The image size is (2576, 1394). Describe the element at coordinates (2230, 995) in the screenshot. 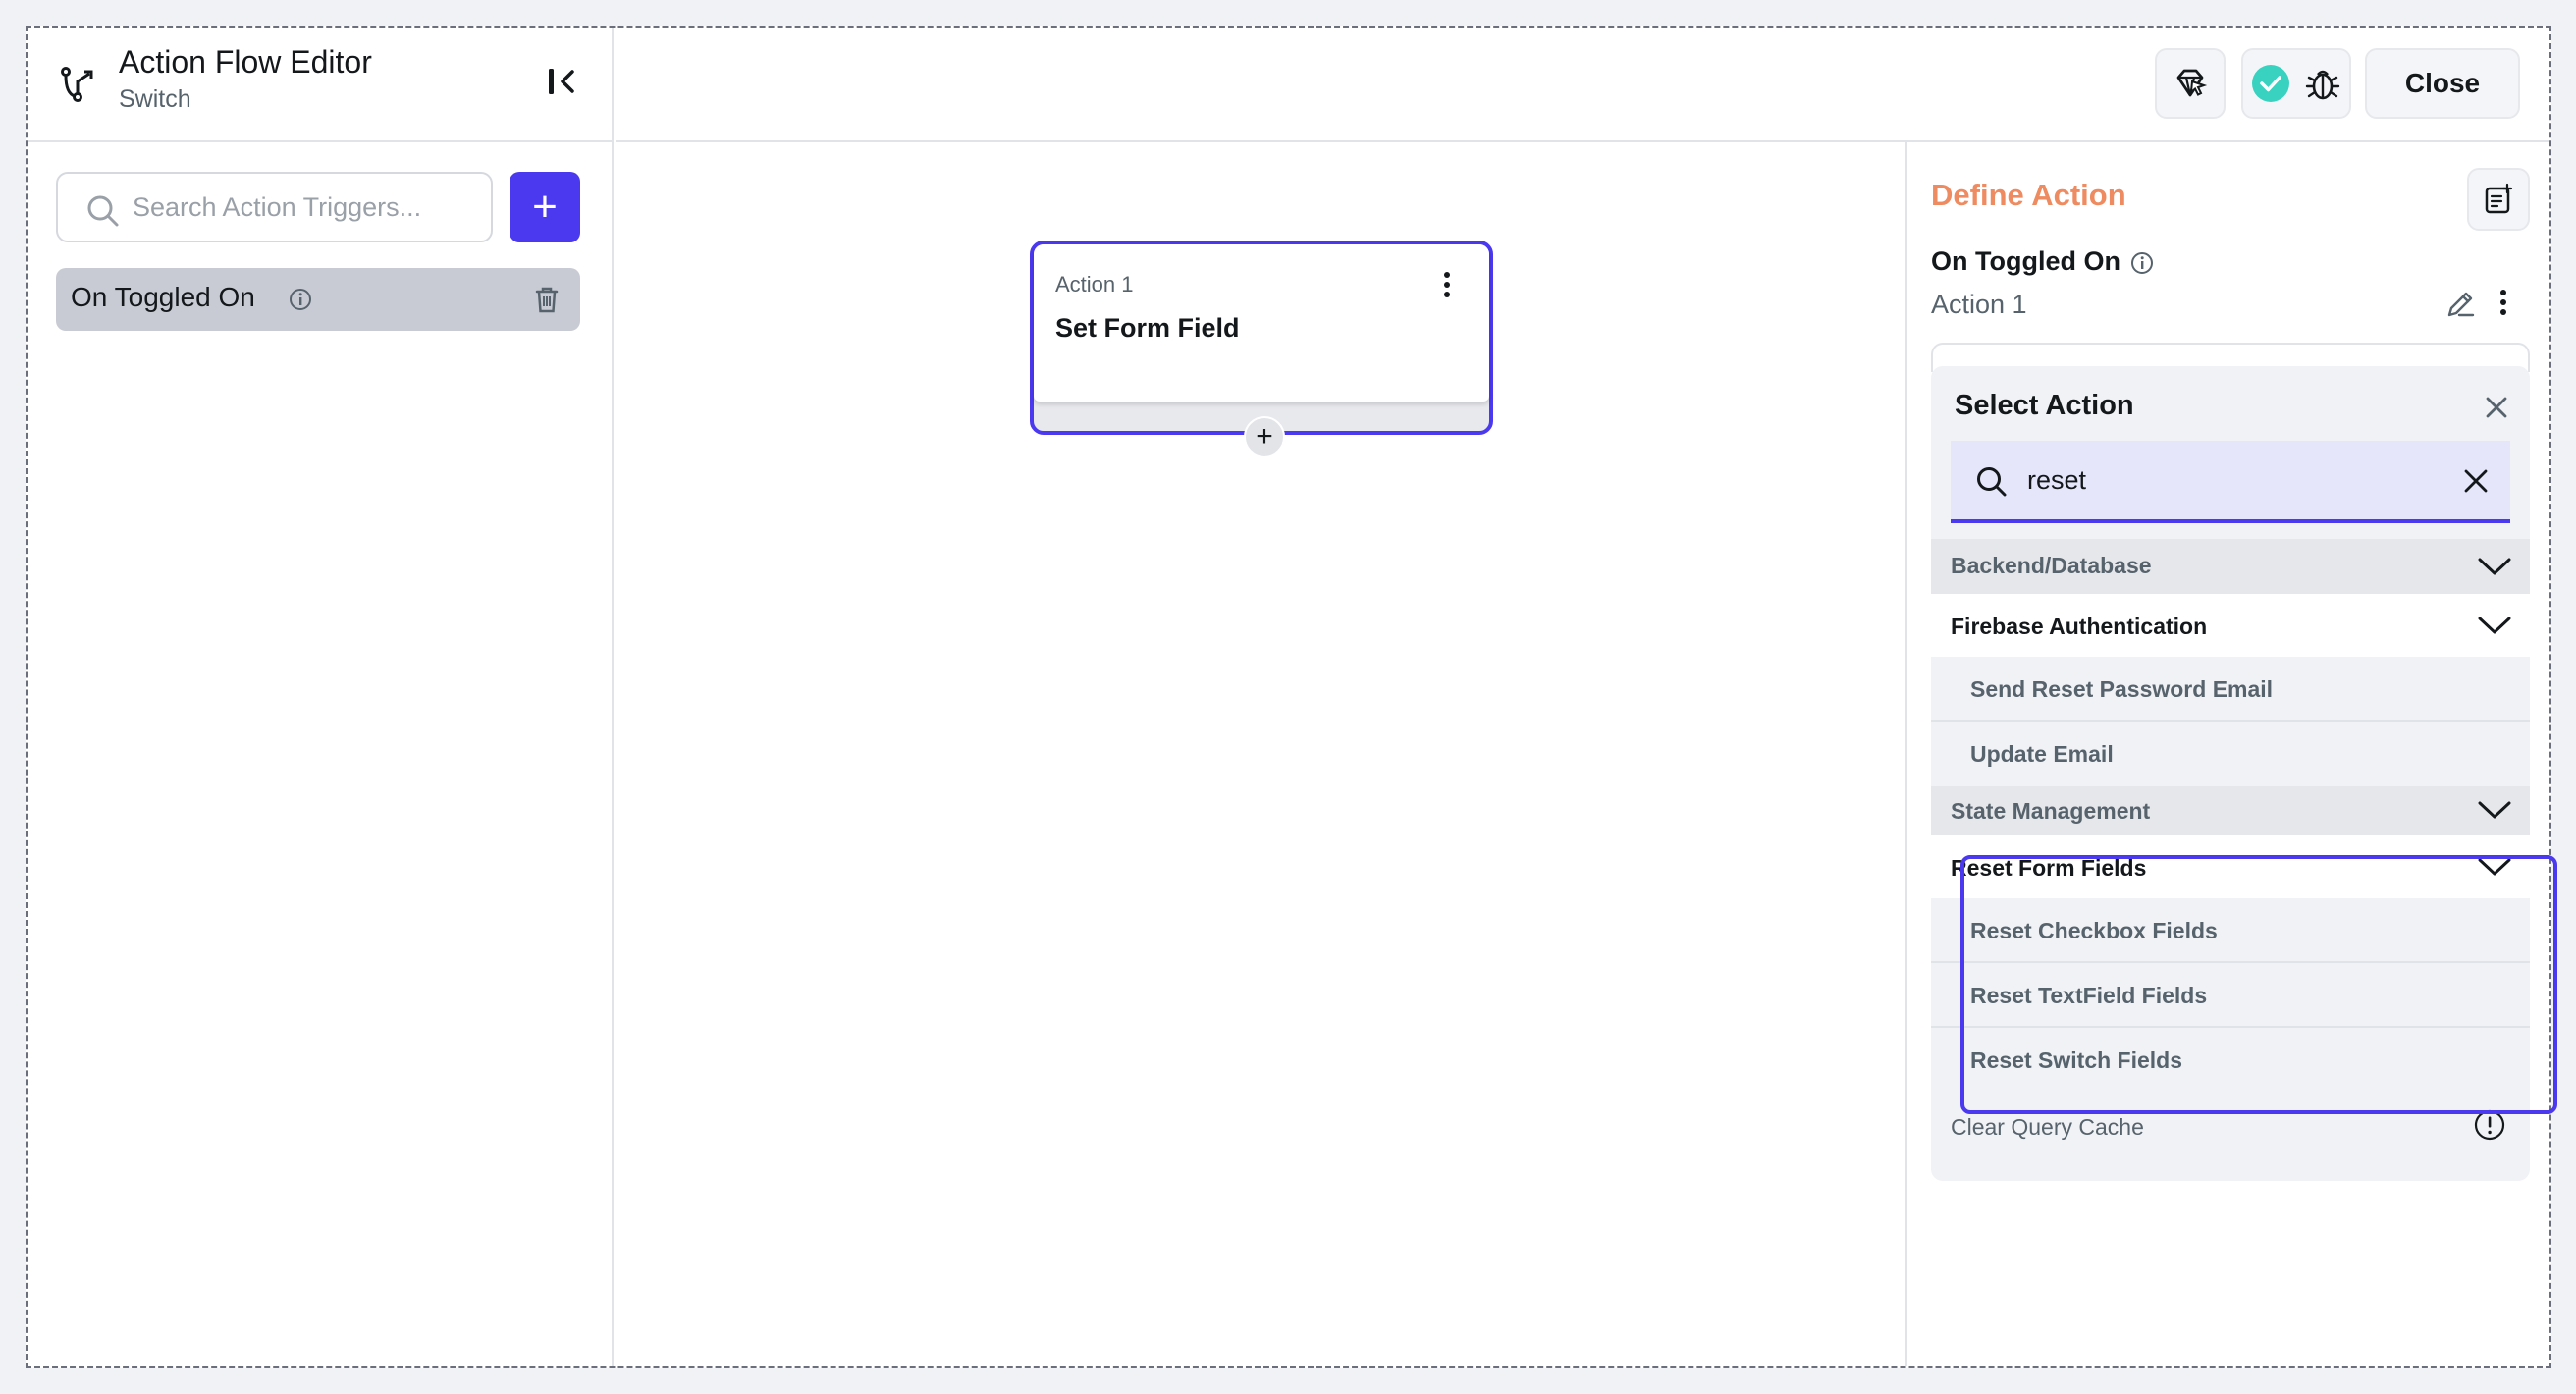

I see `action-item-reset-textfield-fields: Reset TextField Fields` at that location.